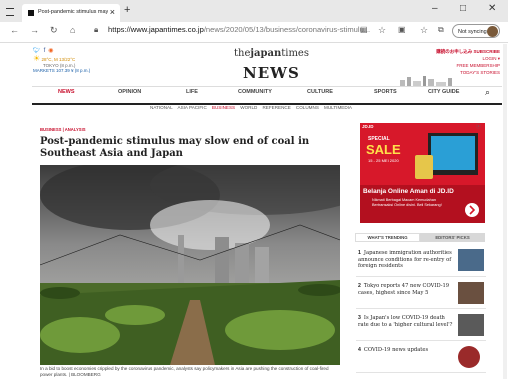 Image resolution: width=508 pixels, height=381 pixels. What do you see at coordinates (96, 30) in the screenshot?
I see `lock-icon: 🔒︎` at bounding box center [96, 30].